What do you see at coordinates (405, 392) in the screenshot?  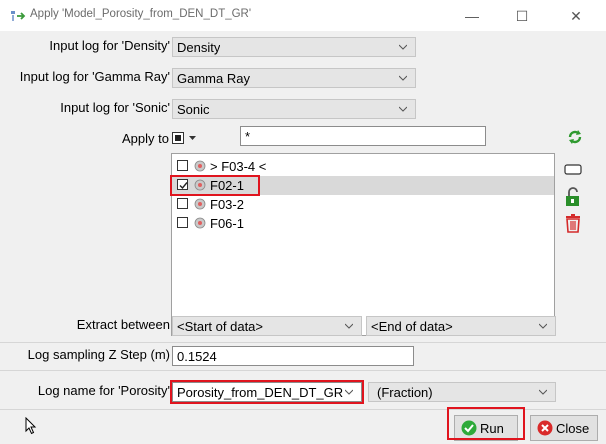 I see `porosity-unit-value: (Fraction)` at bounding box center [405, 392].